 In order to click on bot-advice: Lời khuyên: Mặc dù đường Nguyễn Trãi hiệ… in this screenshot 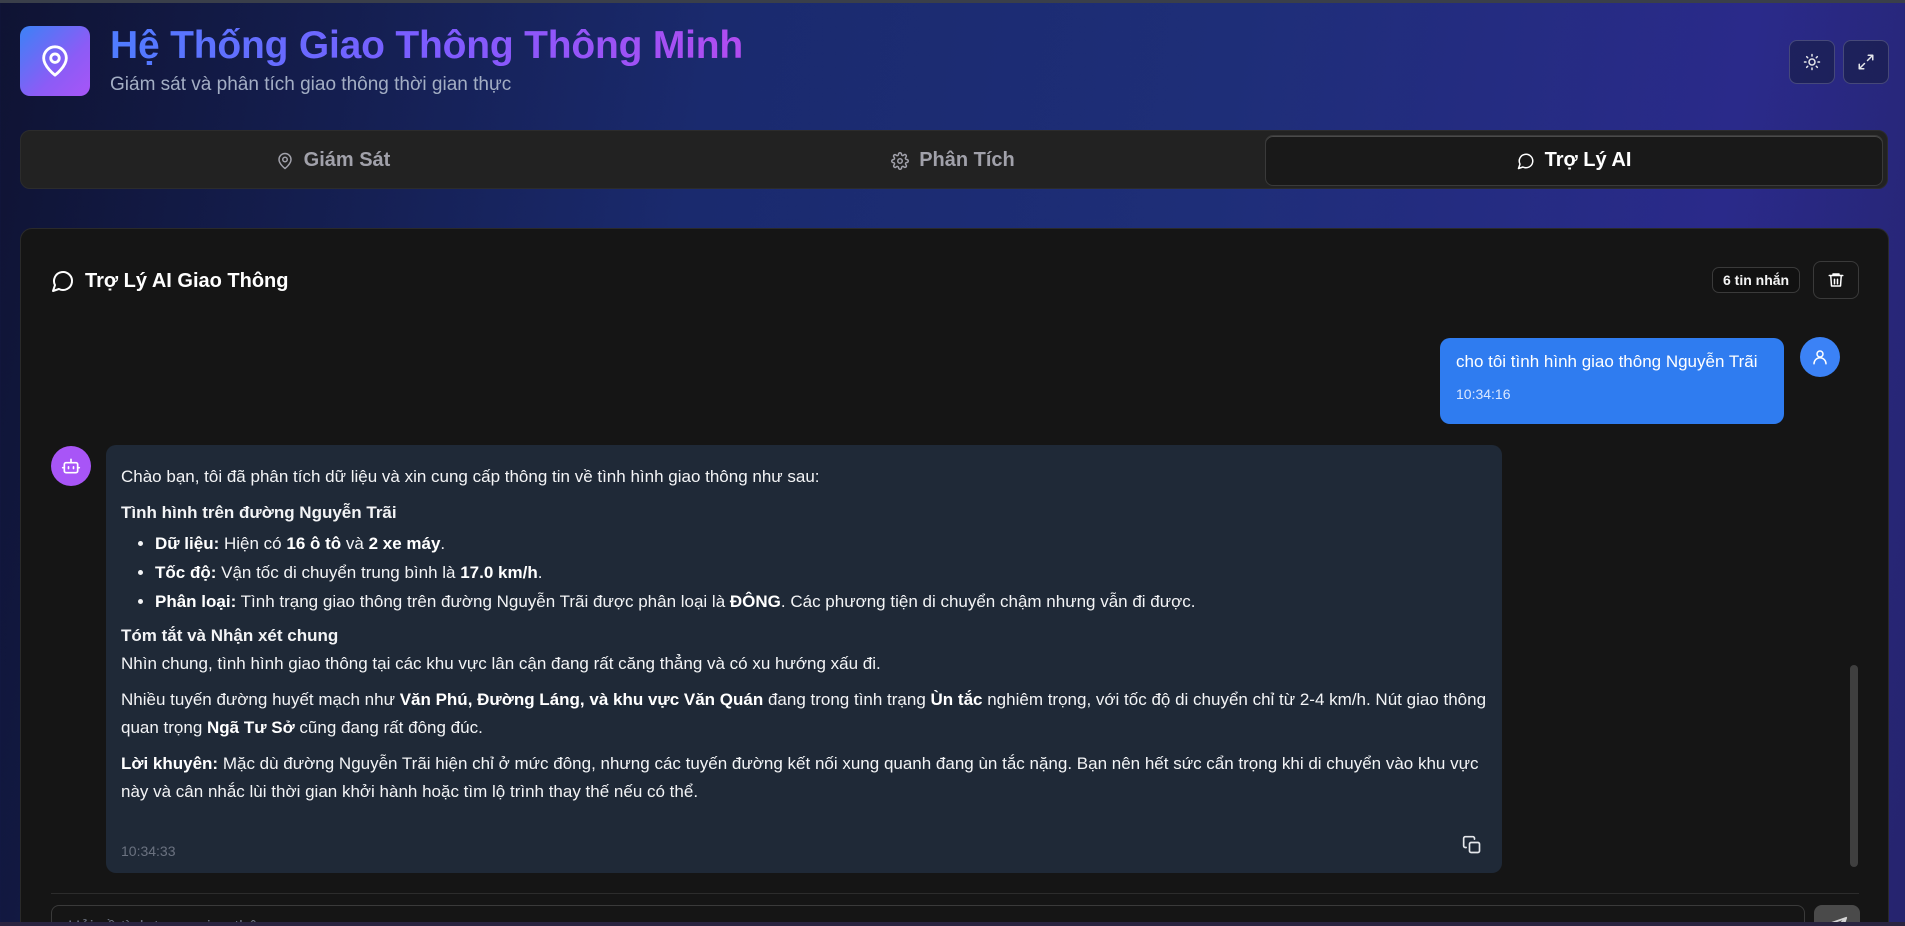, I will do `click(800, 777)`.